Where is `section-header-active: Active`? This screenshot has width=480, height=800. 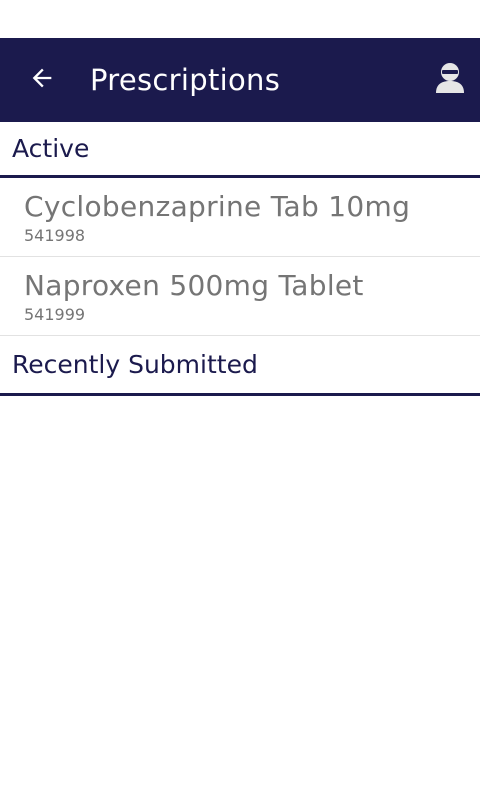 section-header-active: Active is located at coordinates (240, 150).